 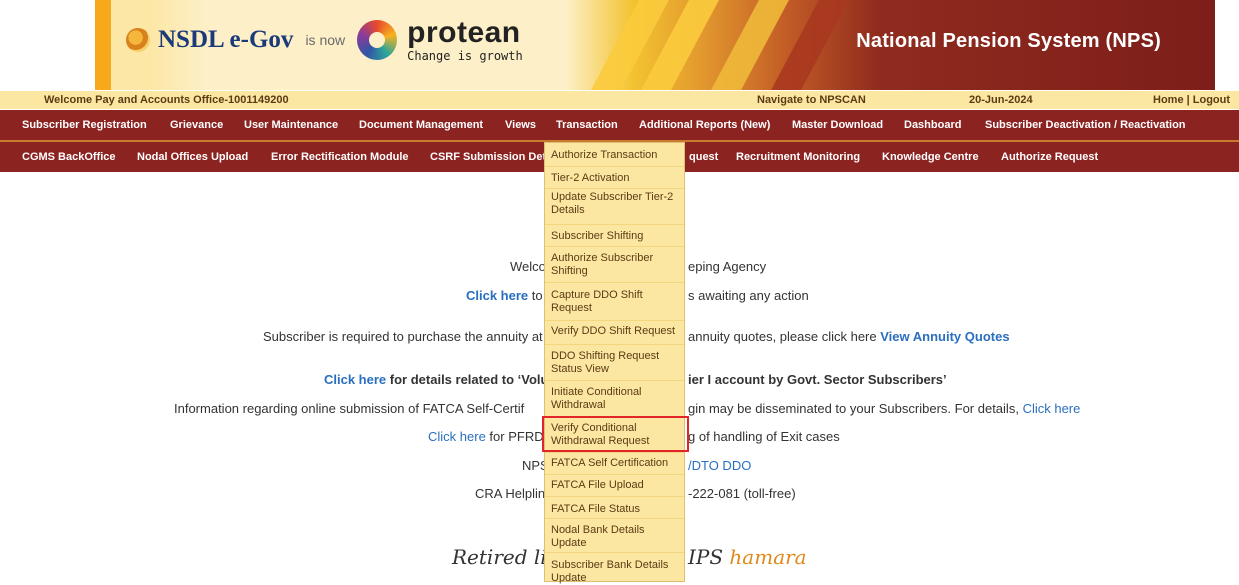 I want to click on dd-ddo-shifting-status: DDO Shifting Request Status View, so click(x=614, y=363).